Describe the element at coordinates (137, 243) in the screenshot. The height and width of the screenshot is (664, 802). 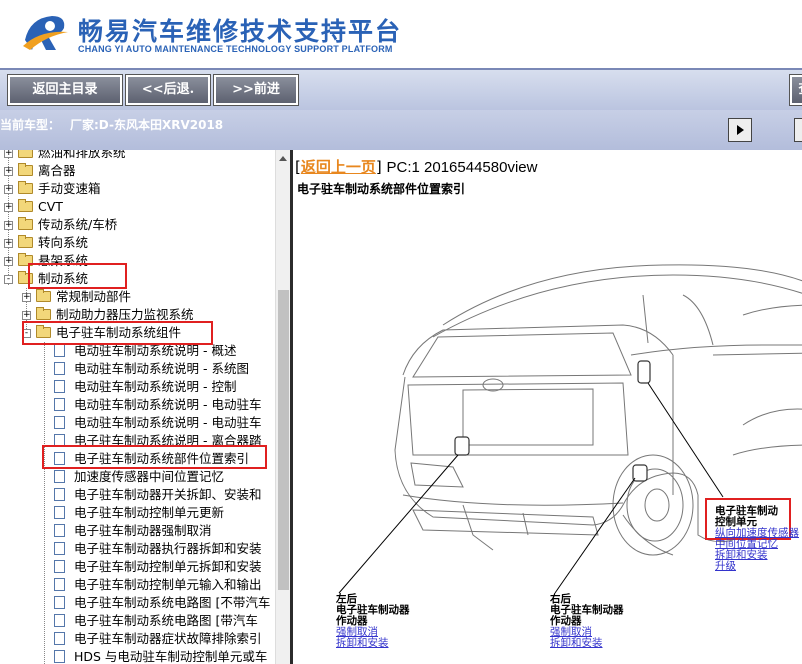
I see `tree-folder-item: + 转向系统` at that location.